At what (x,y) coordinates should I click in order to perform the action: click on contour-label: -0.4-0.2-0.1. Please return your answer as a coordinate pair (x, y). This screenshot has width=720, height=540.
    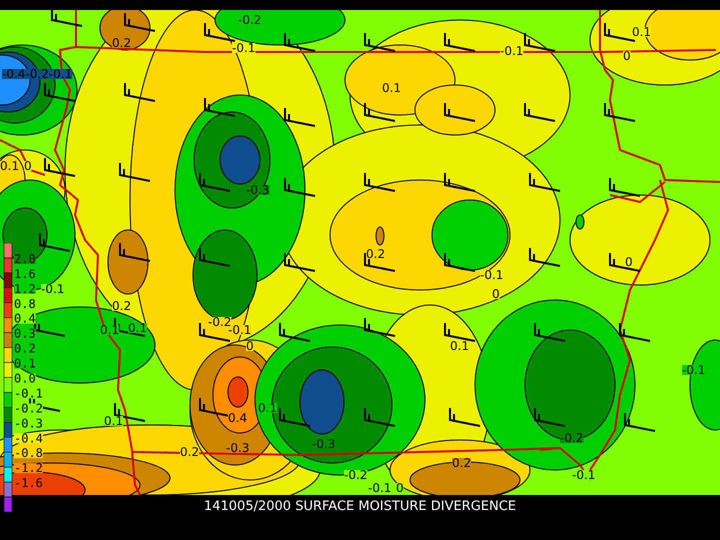
    Looking at the image, I should click on (37, 74).